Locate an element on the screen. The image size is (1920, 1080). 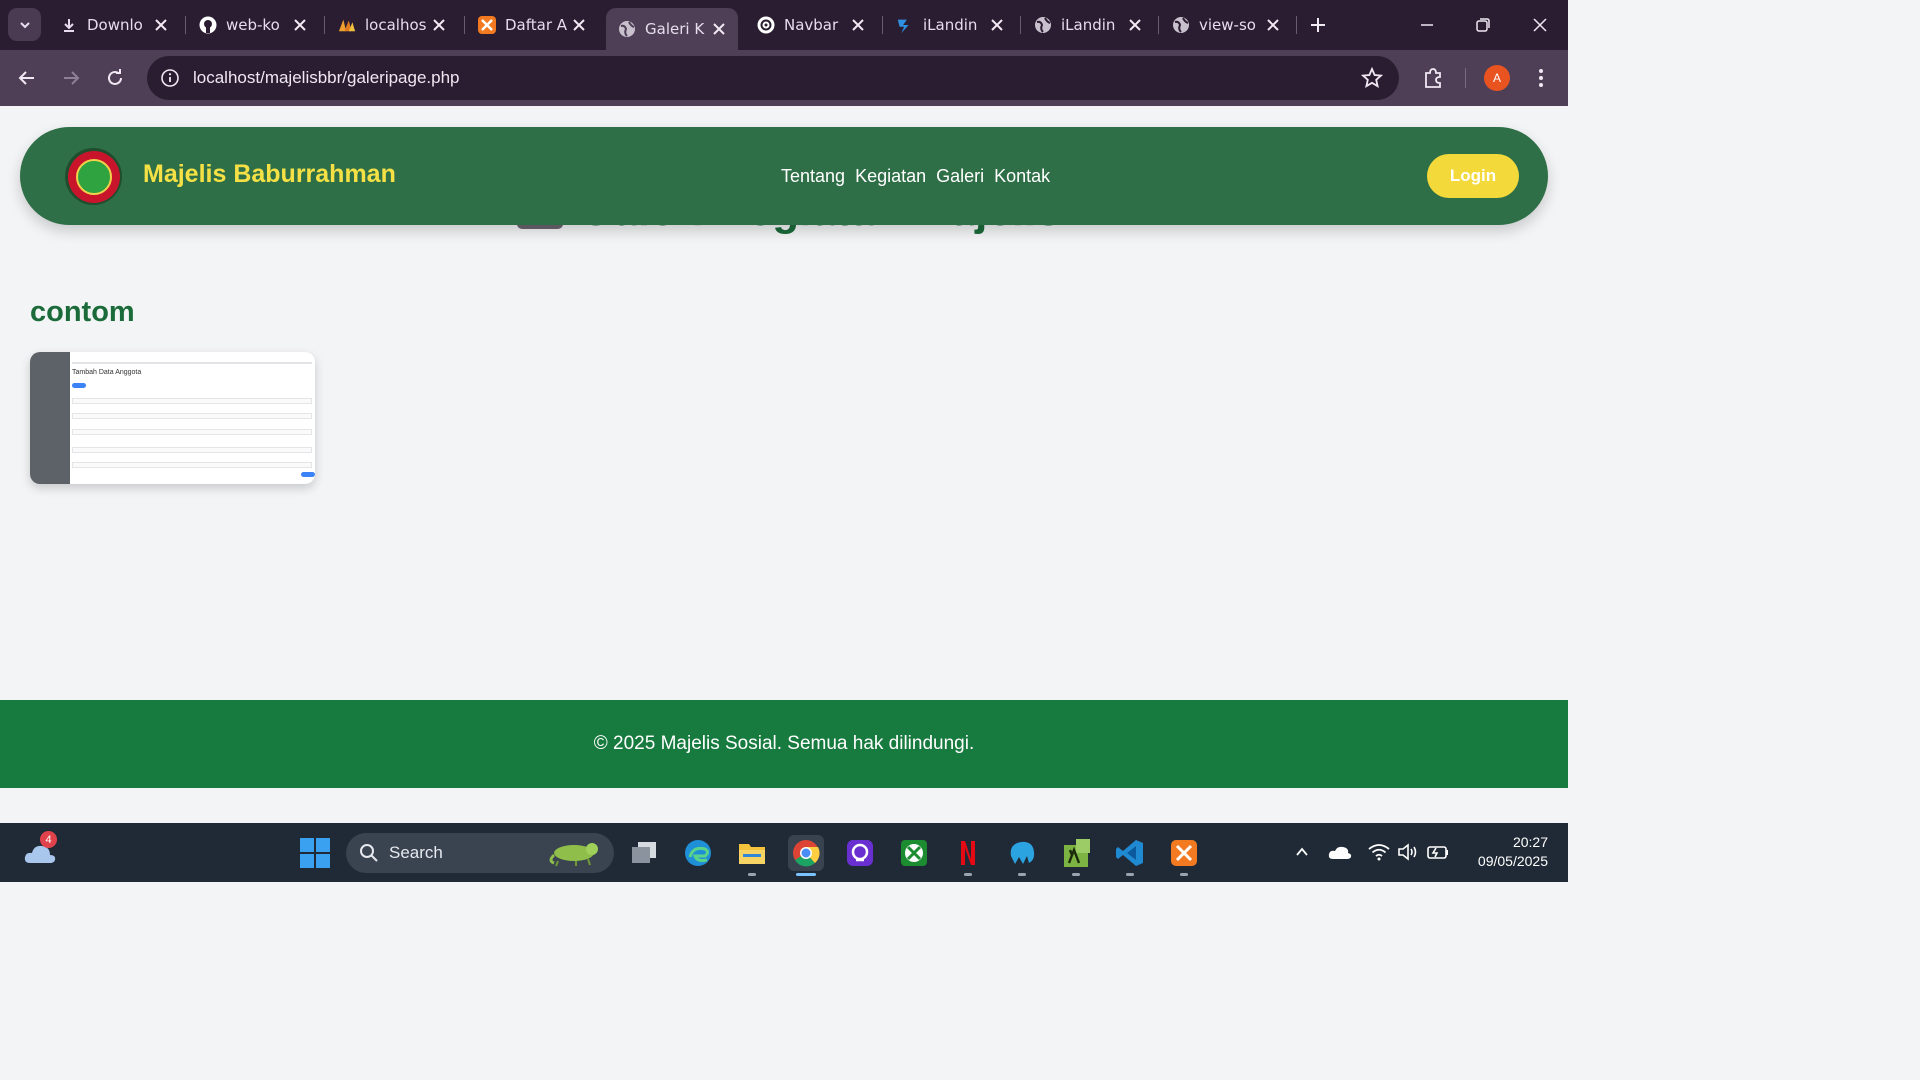
login-button: Login is located at coordinates (1473, 176).